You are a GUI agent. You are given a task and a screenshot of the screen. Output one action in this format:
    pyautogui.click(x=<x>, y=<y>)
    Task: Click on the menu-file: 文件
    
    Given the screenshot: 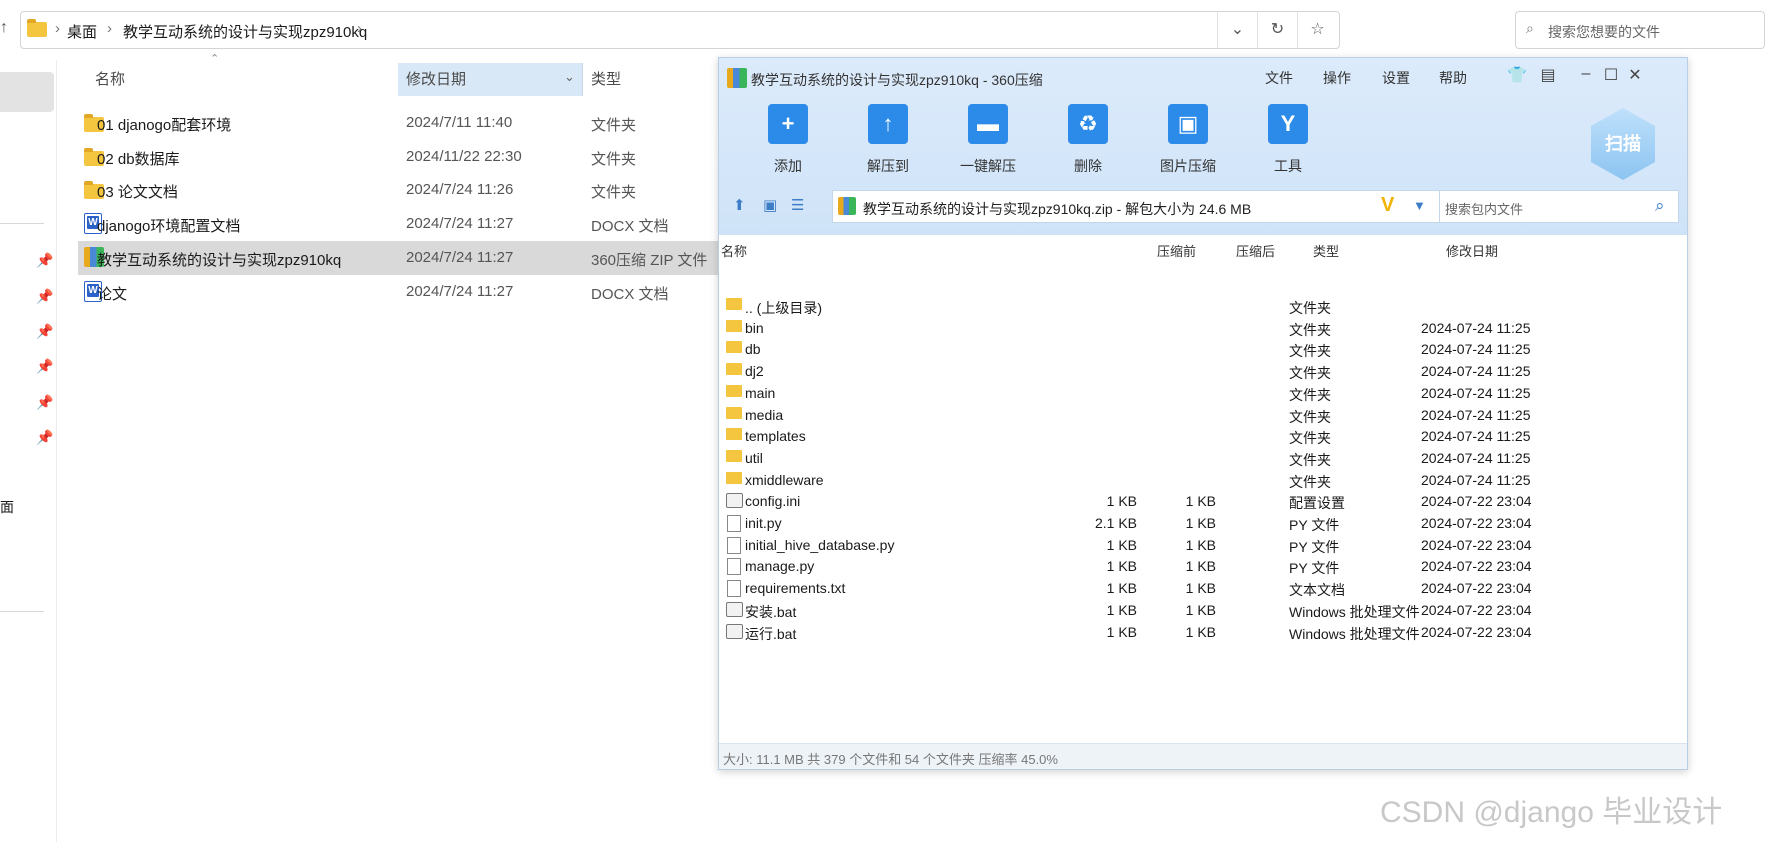 What is the action you would take?
    pyautogui.click(x=1279, y=78)
    